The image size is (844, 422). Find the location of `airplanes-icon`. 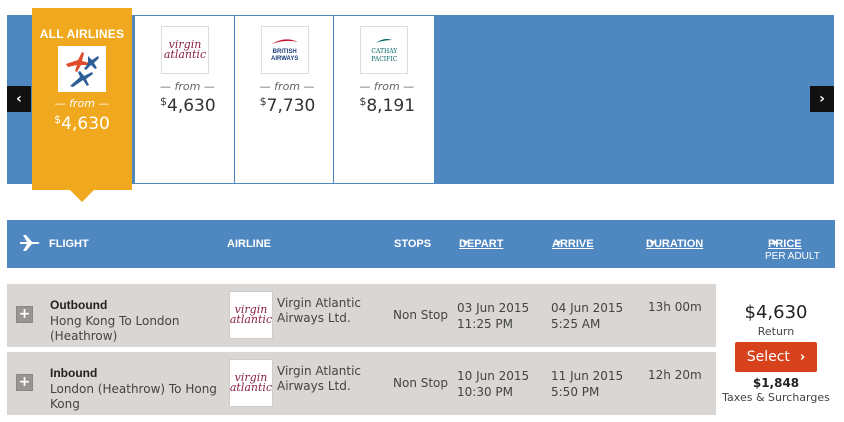

airplanes-icon is located at coordinates (82, 69).